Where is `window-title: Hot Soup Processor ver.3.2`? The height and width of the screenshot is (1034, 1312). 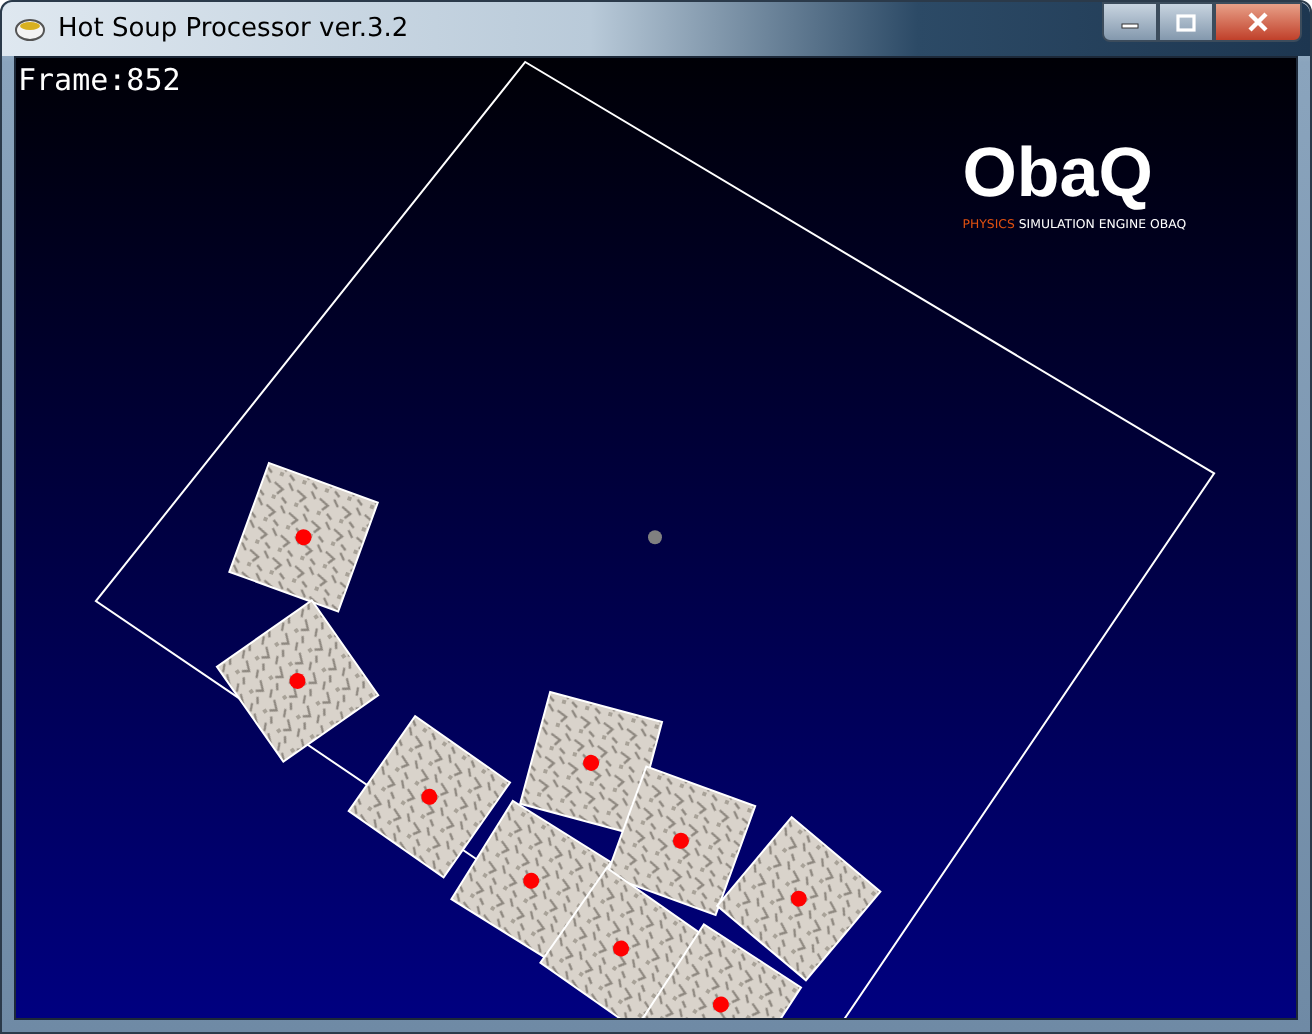
window-title: Hot Soup Processor ver.3.2 is located at coordinates (234, 28).